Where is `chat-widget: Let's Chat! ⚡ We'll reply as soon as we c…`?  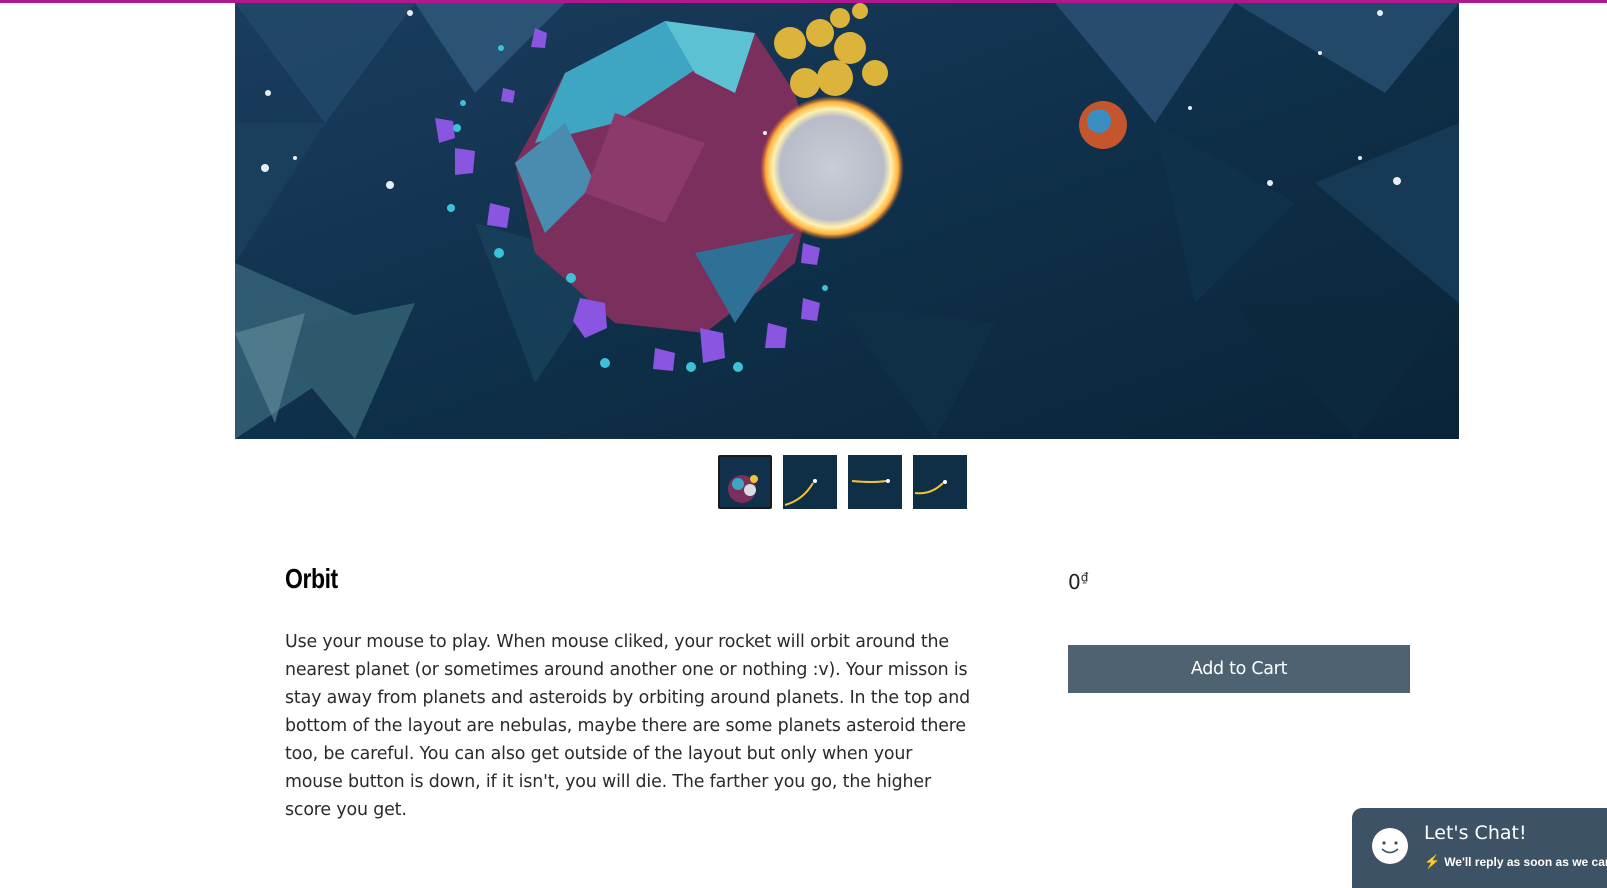
chat-widget: Let's Chat! ⚡ We'll reply as soon as we c… is located at coordinates (1479, 848).